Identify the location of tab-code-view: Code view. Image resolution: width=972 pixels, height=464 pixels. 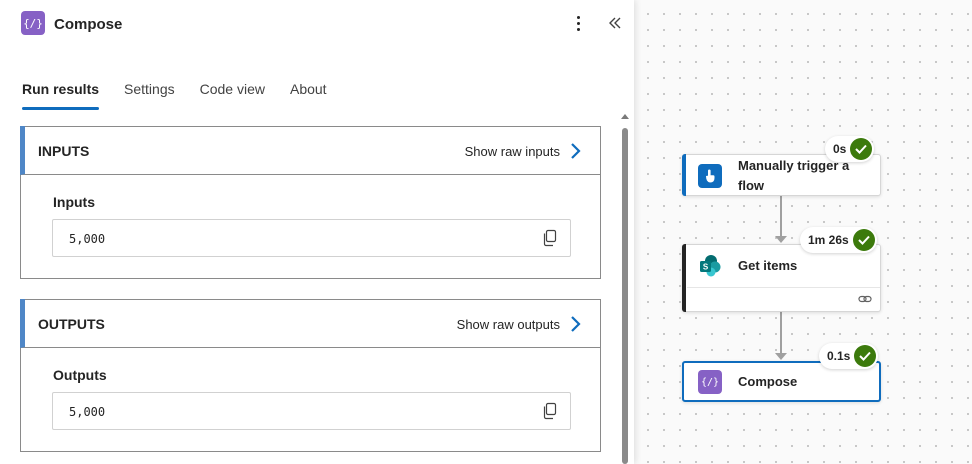
(232, 95).